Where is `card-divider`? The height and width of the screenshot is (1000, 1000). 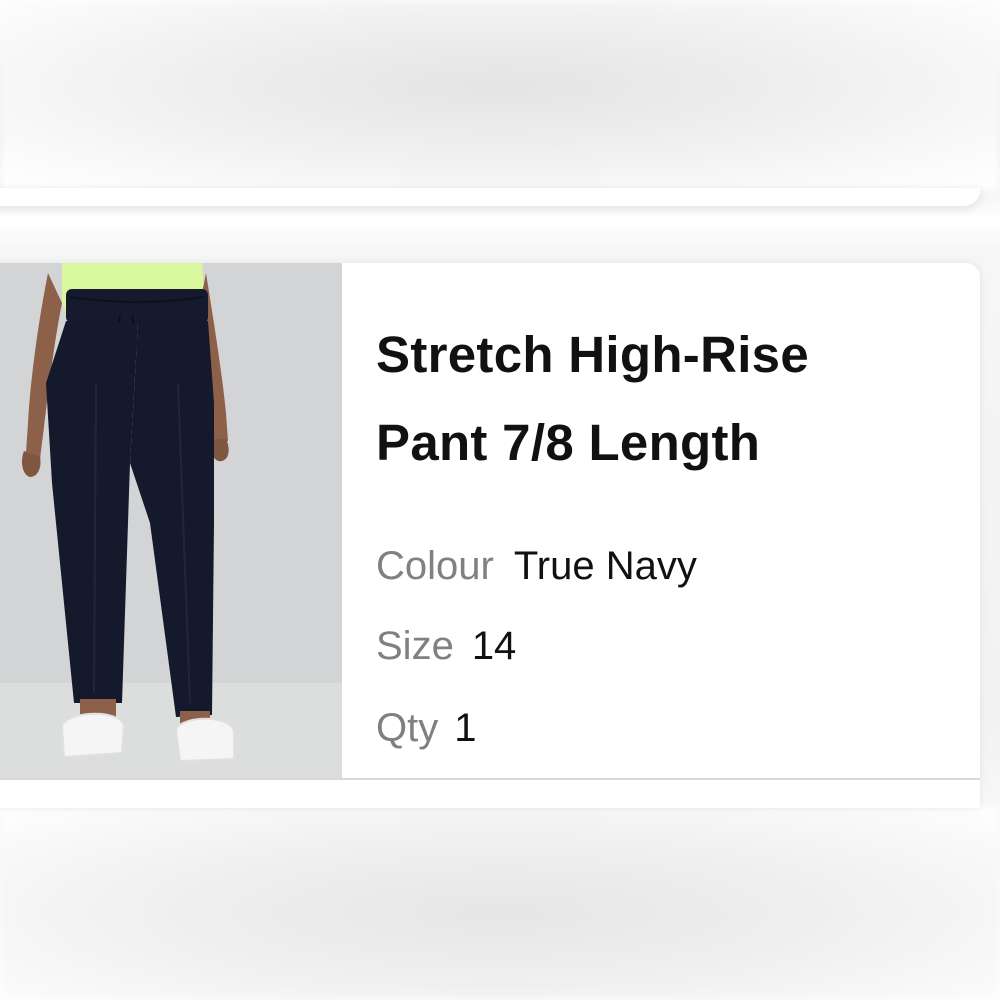 card-divider is located at coordinates (490, 779).